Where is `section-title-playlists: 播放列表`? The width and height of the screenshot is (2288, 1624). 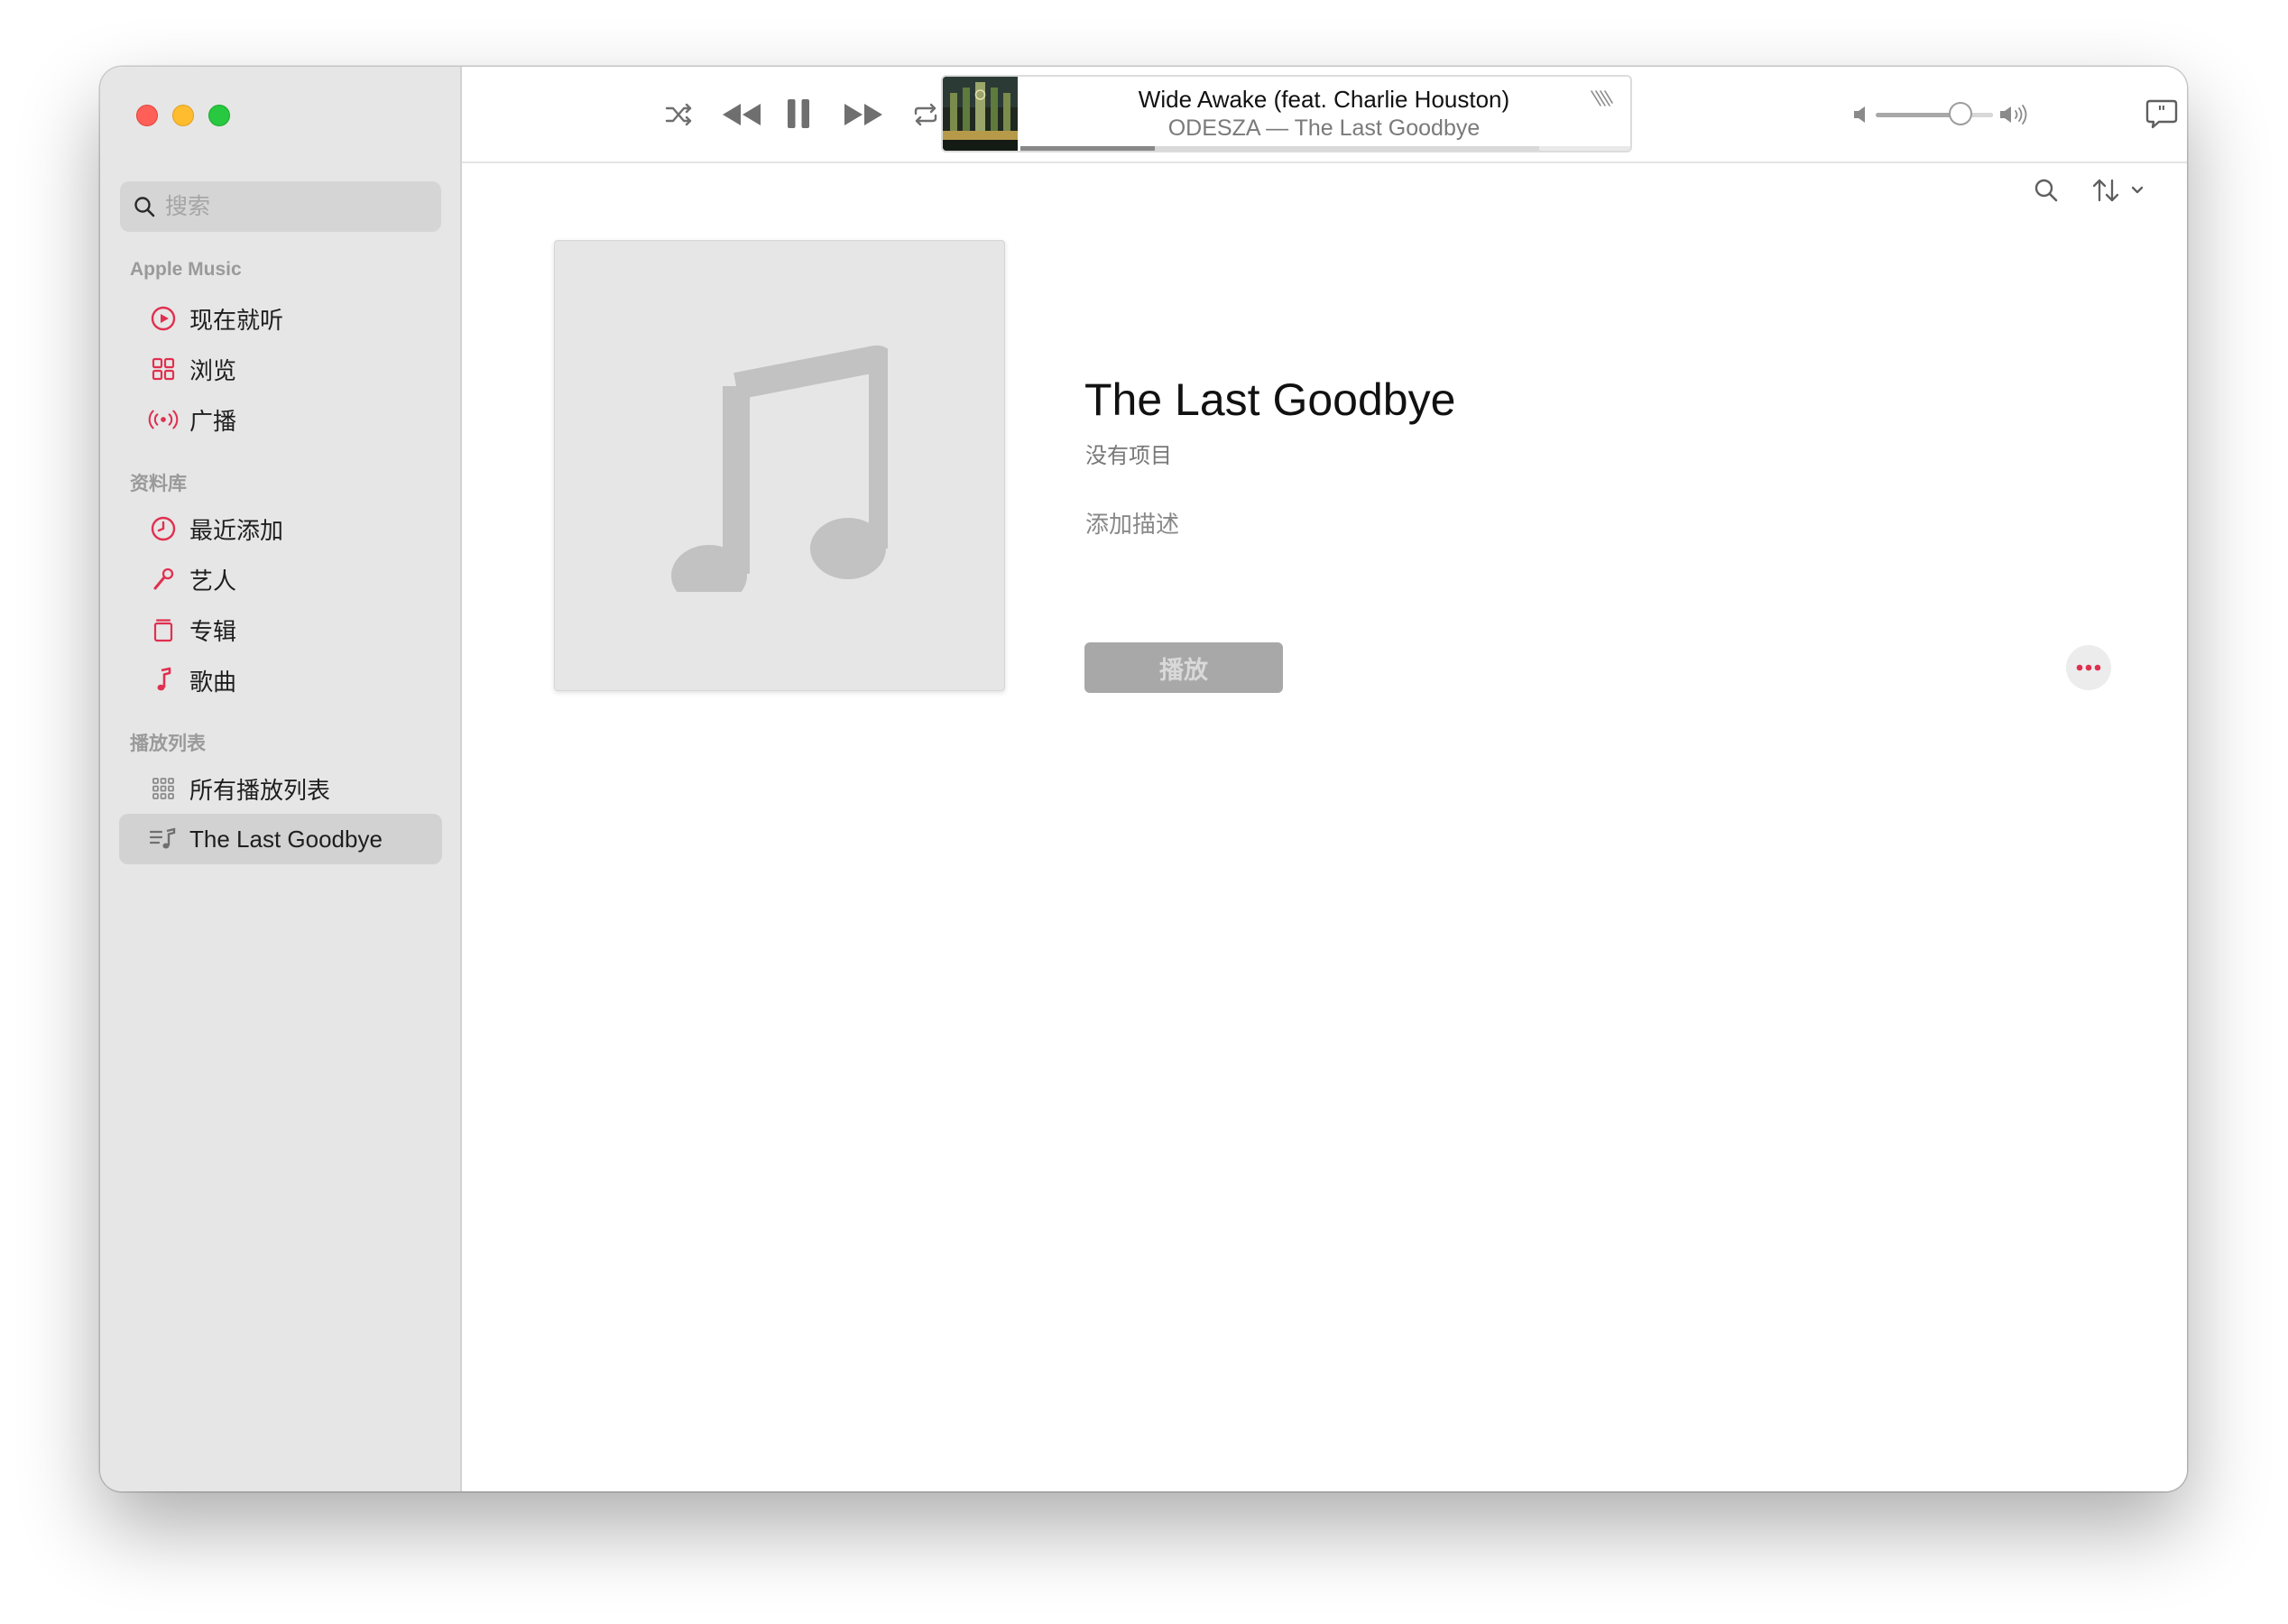 section-title-playlists: 播放列表 is located at coordinates (168, 744).